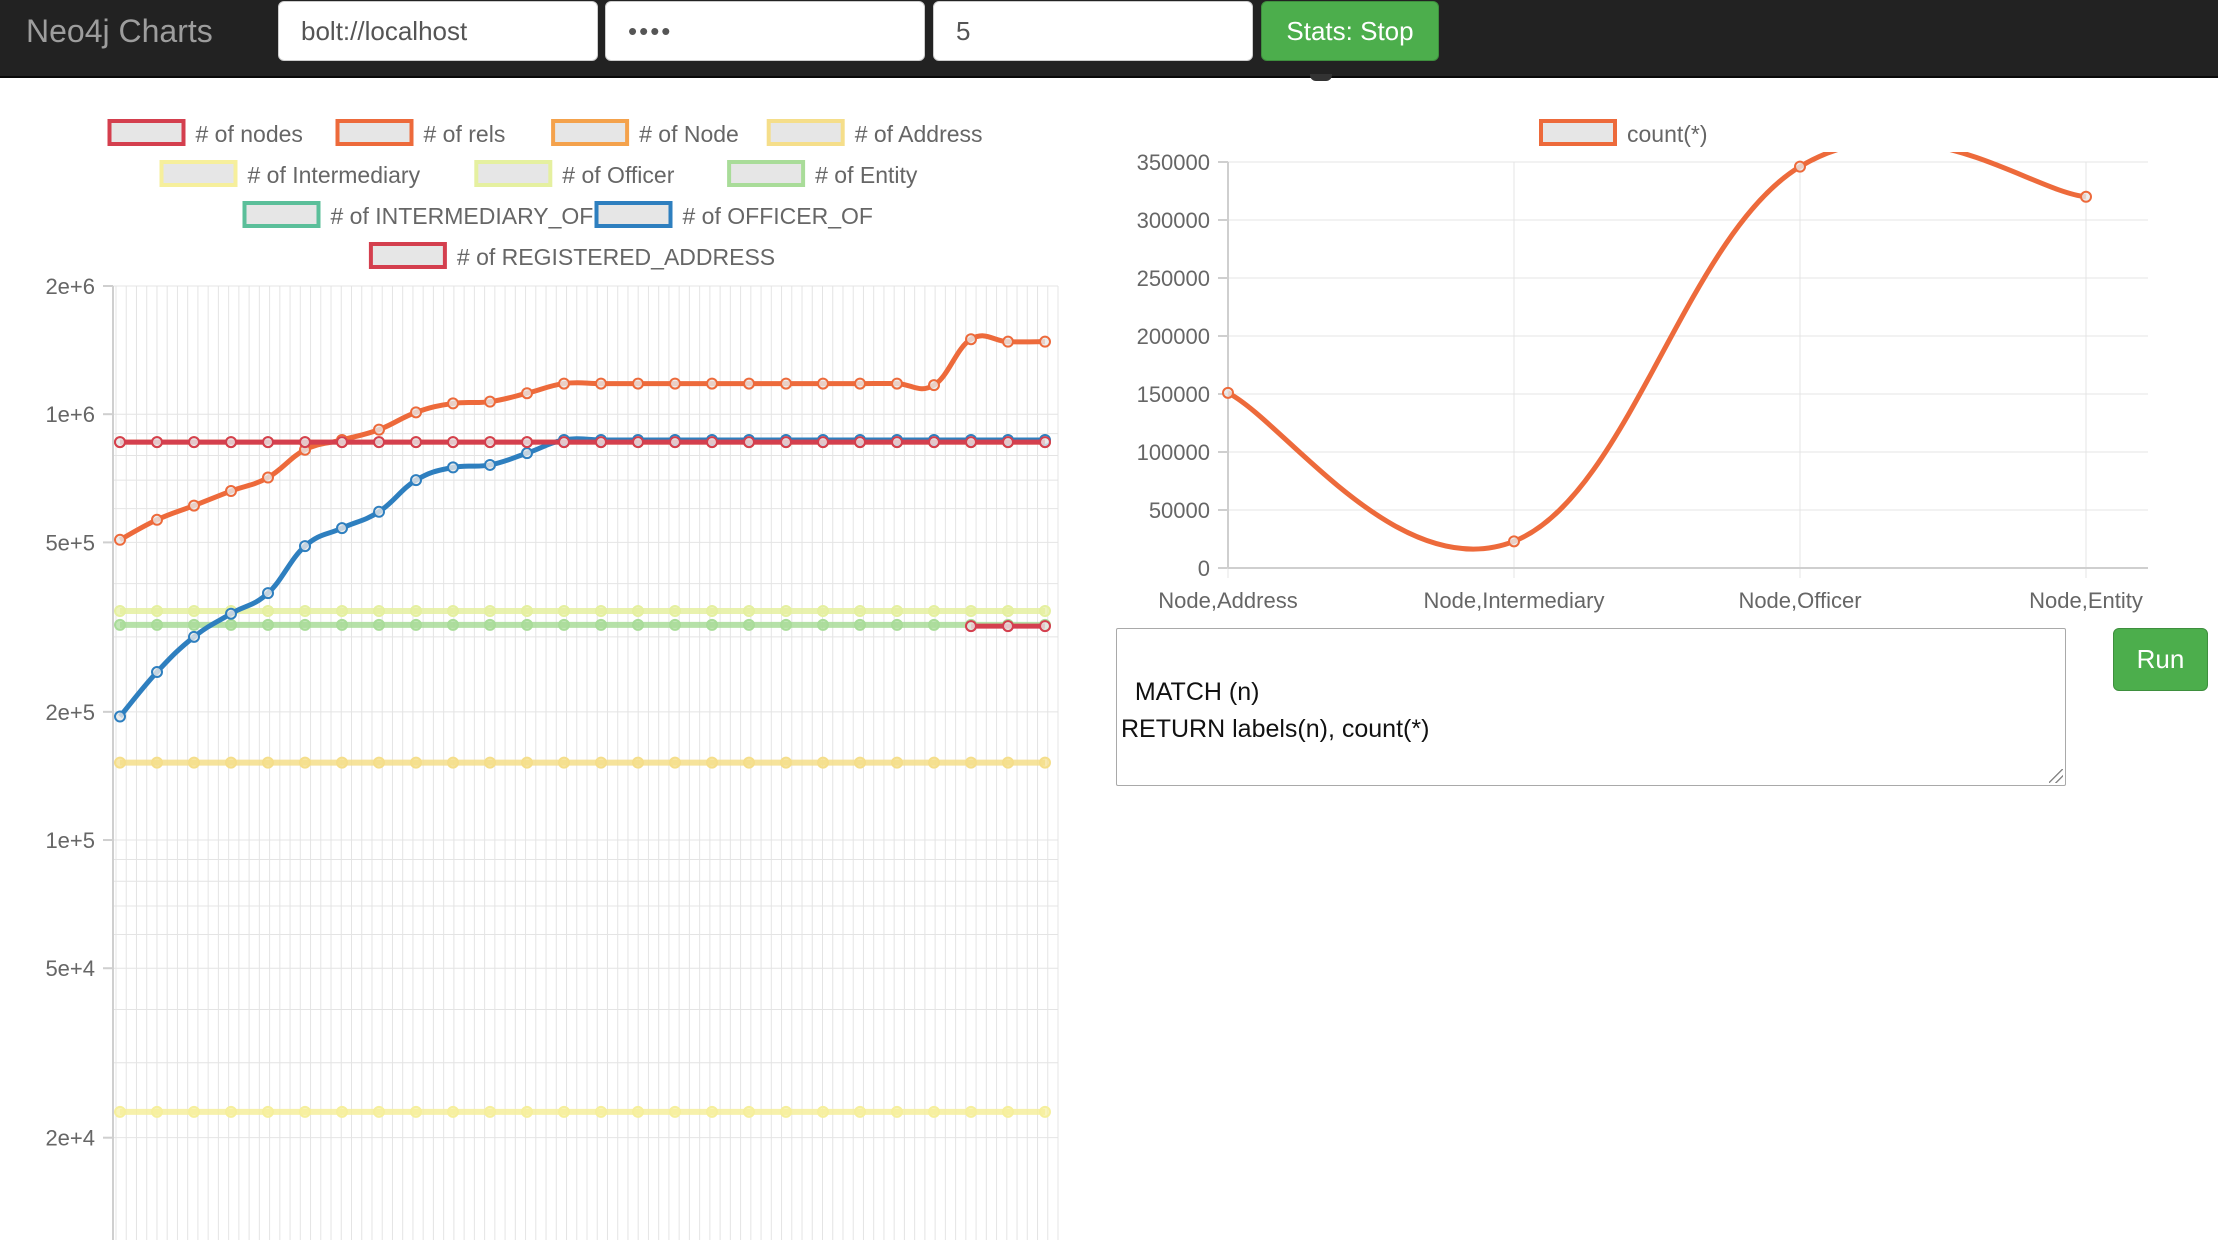 The image size is (2218, 1240). I want to click on x-tick-label: Node,Officer, so click(1799, 600).